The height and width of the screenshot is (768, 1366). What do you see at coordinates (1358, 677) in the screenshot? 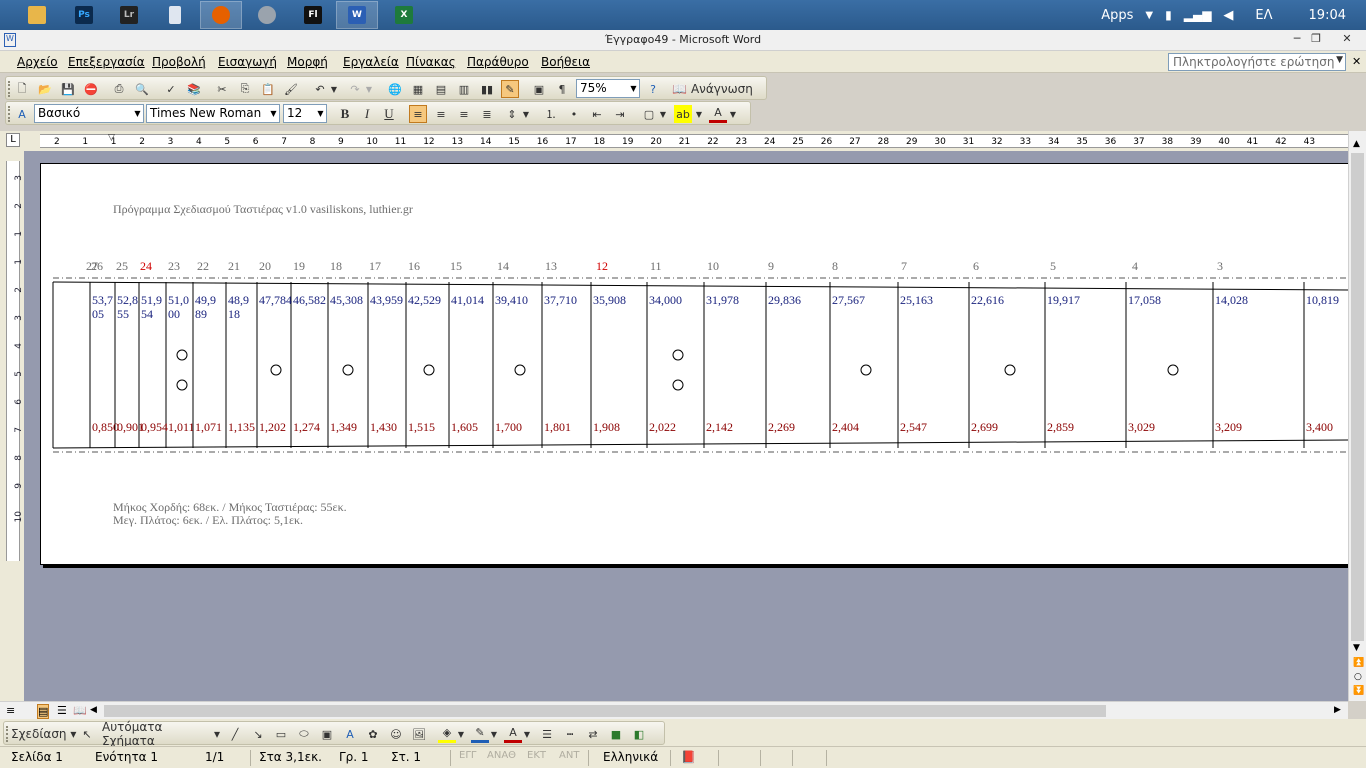
I see `browse-object-icon: ○` at bounding box center [1358, 677].